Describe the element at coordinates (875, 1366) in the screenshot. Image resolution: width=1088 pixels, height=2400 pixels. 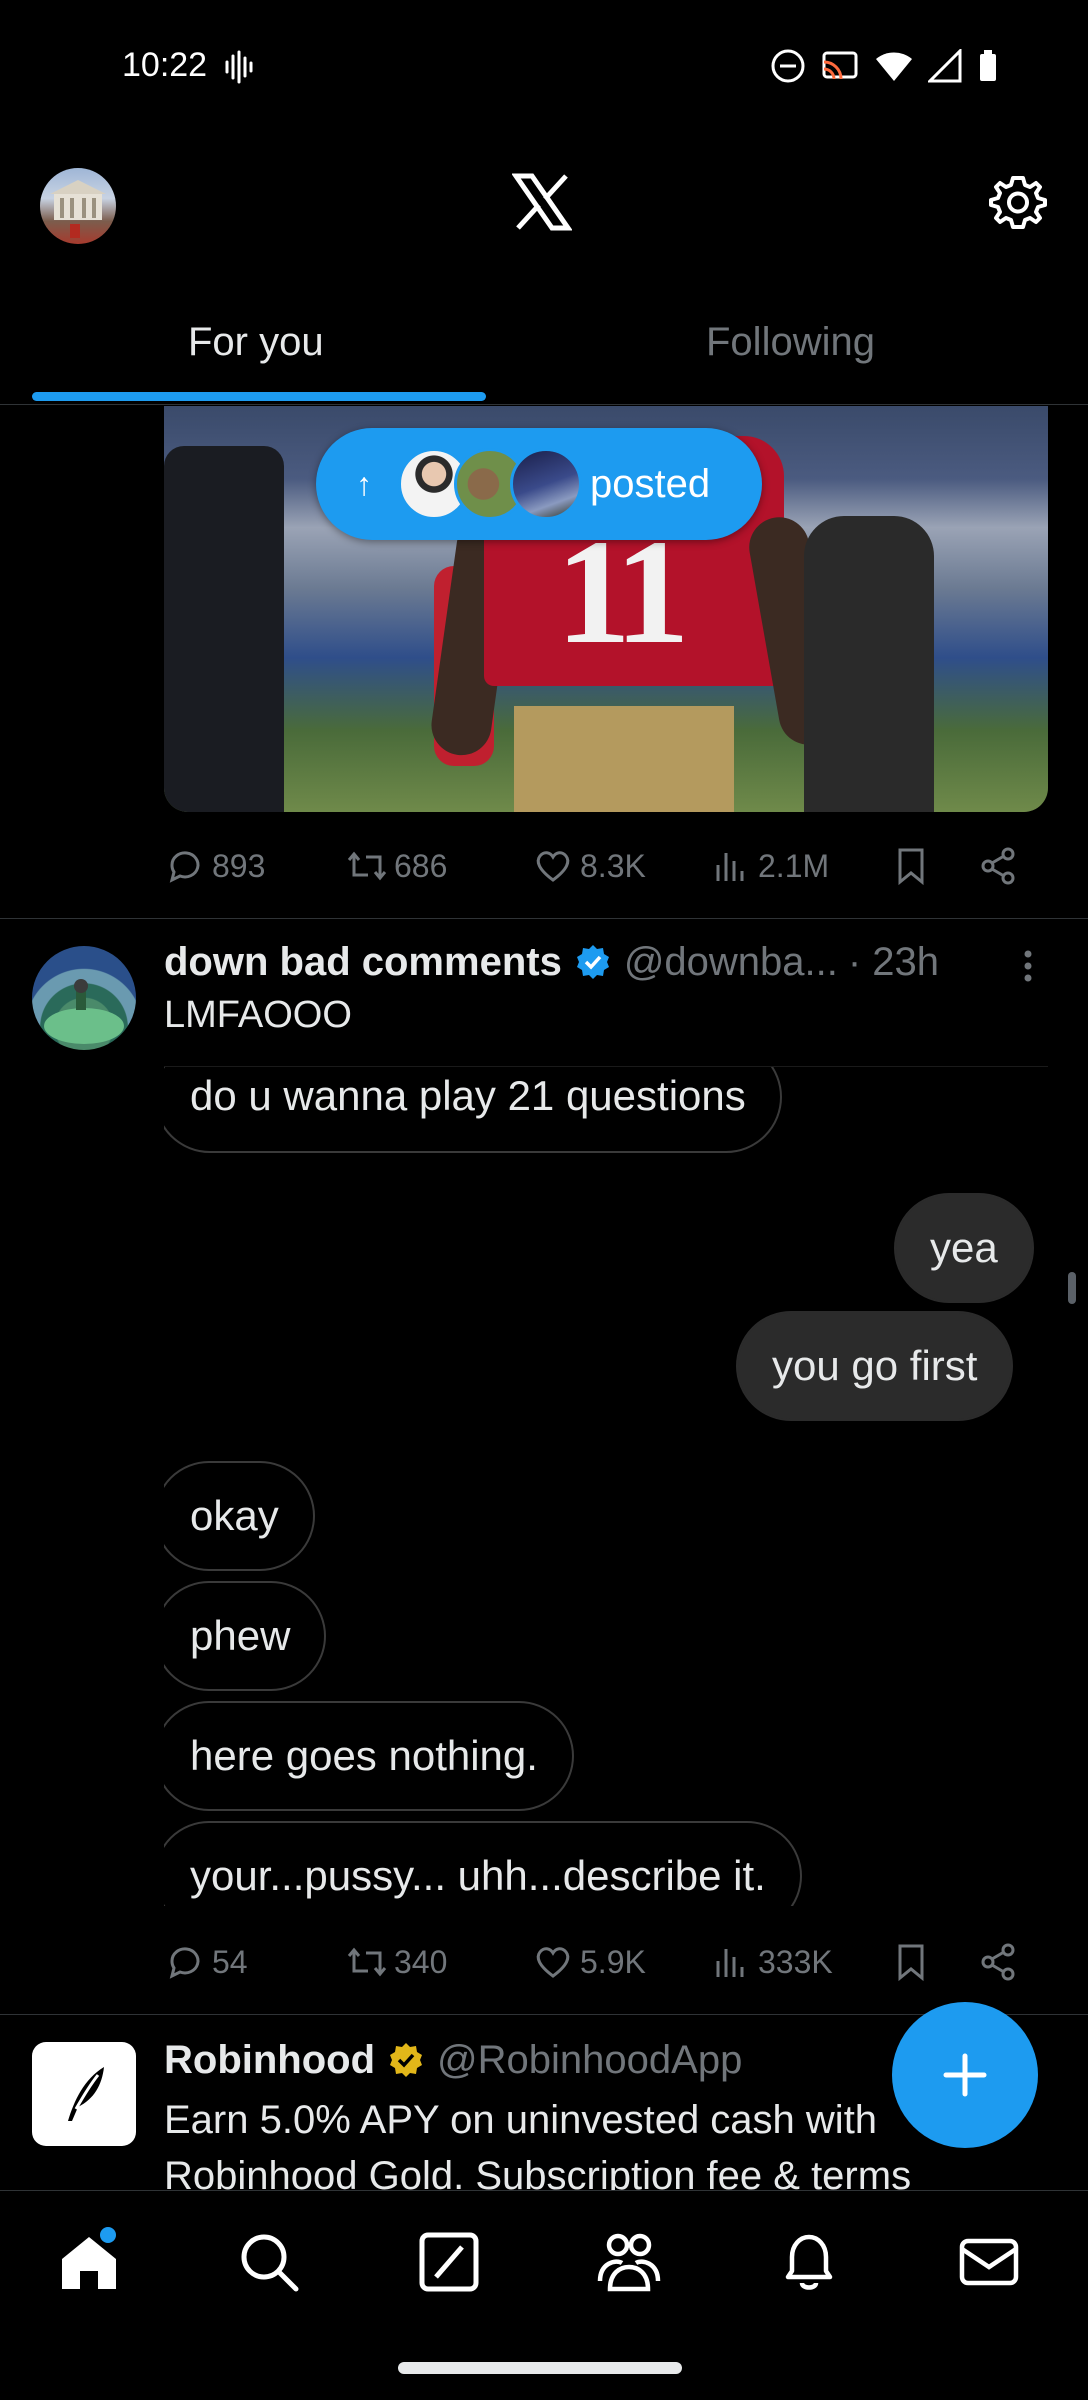
I see `chat-bubble: you go first` at that location.